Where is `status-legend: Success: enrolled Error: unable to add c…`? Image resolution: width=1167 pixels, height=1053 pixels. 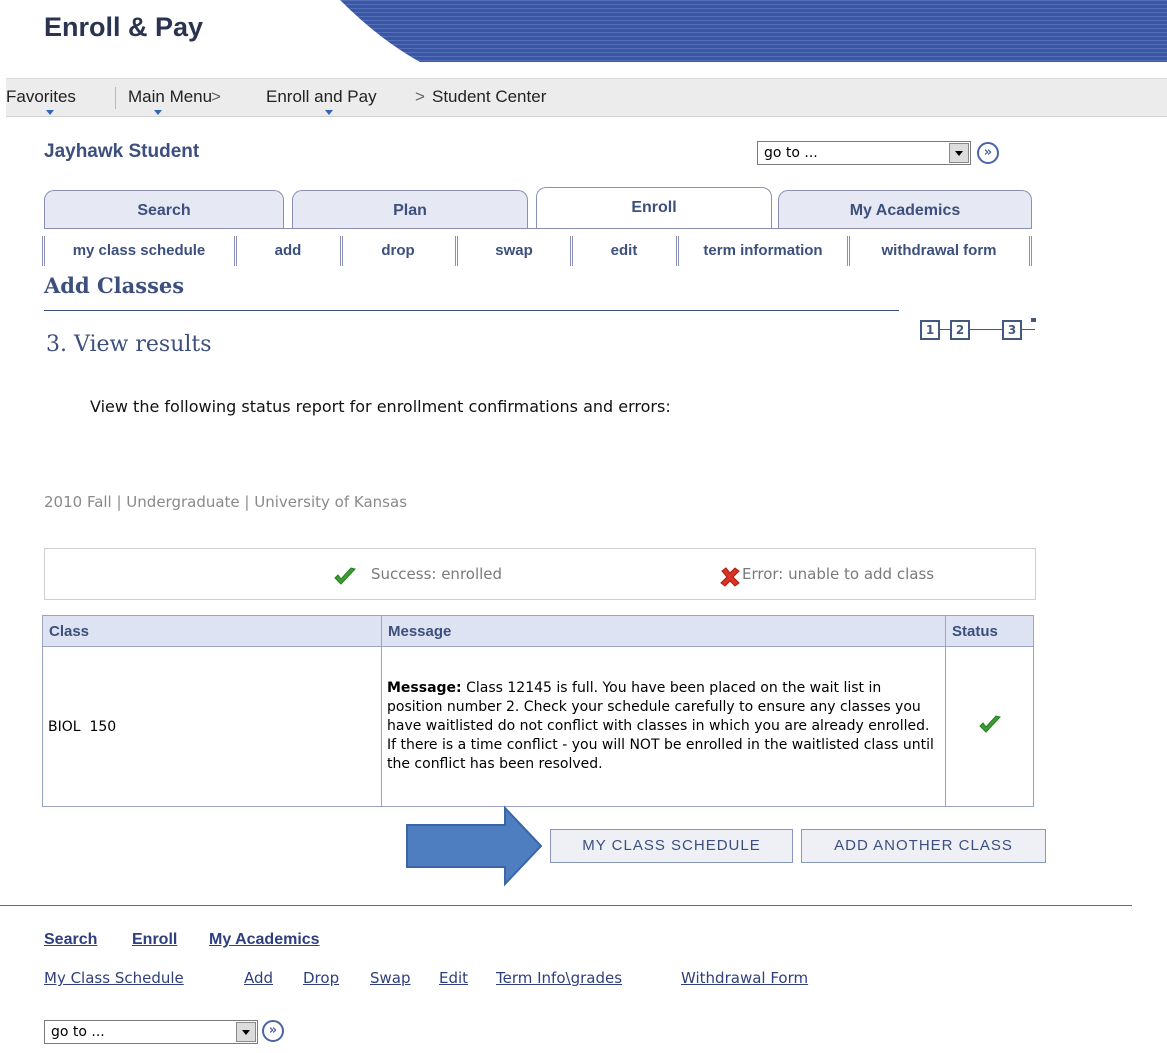
status-legend: Success: enrolled Error: unable to add c… is located at coordinates (540, 574).